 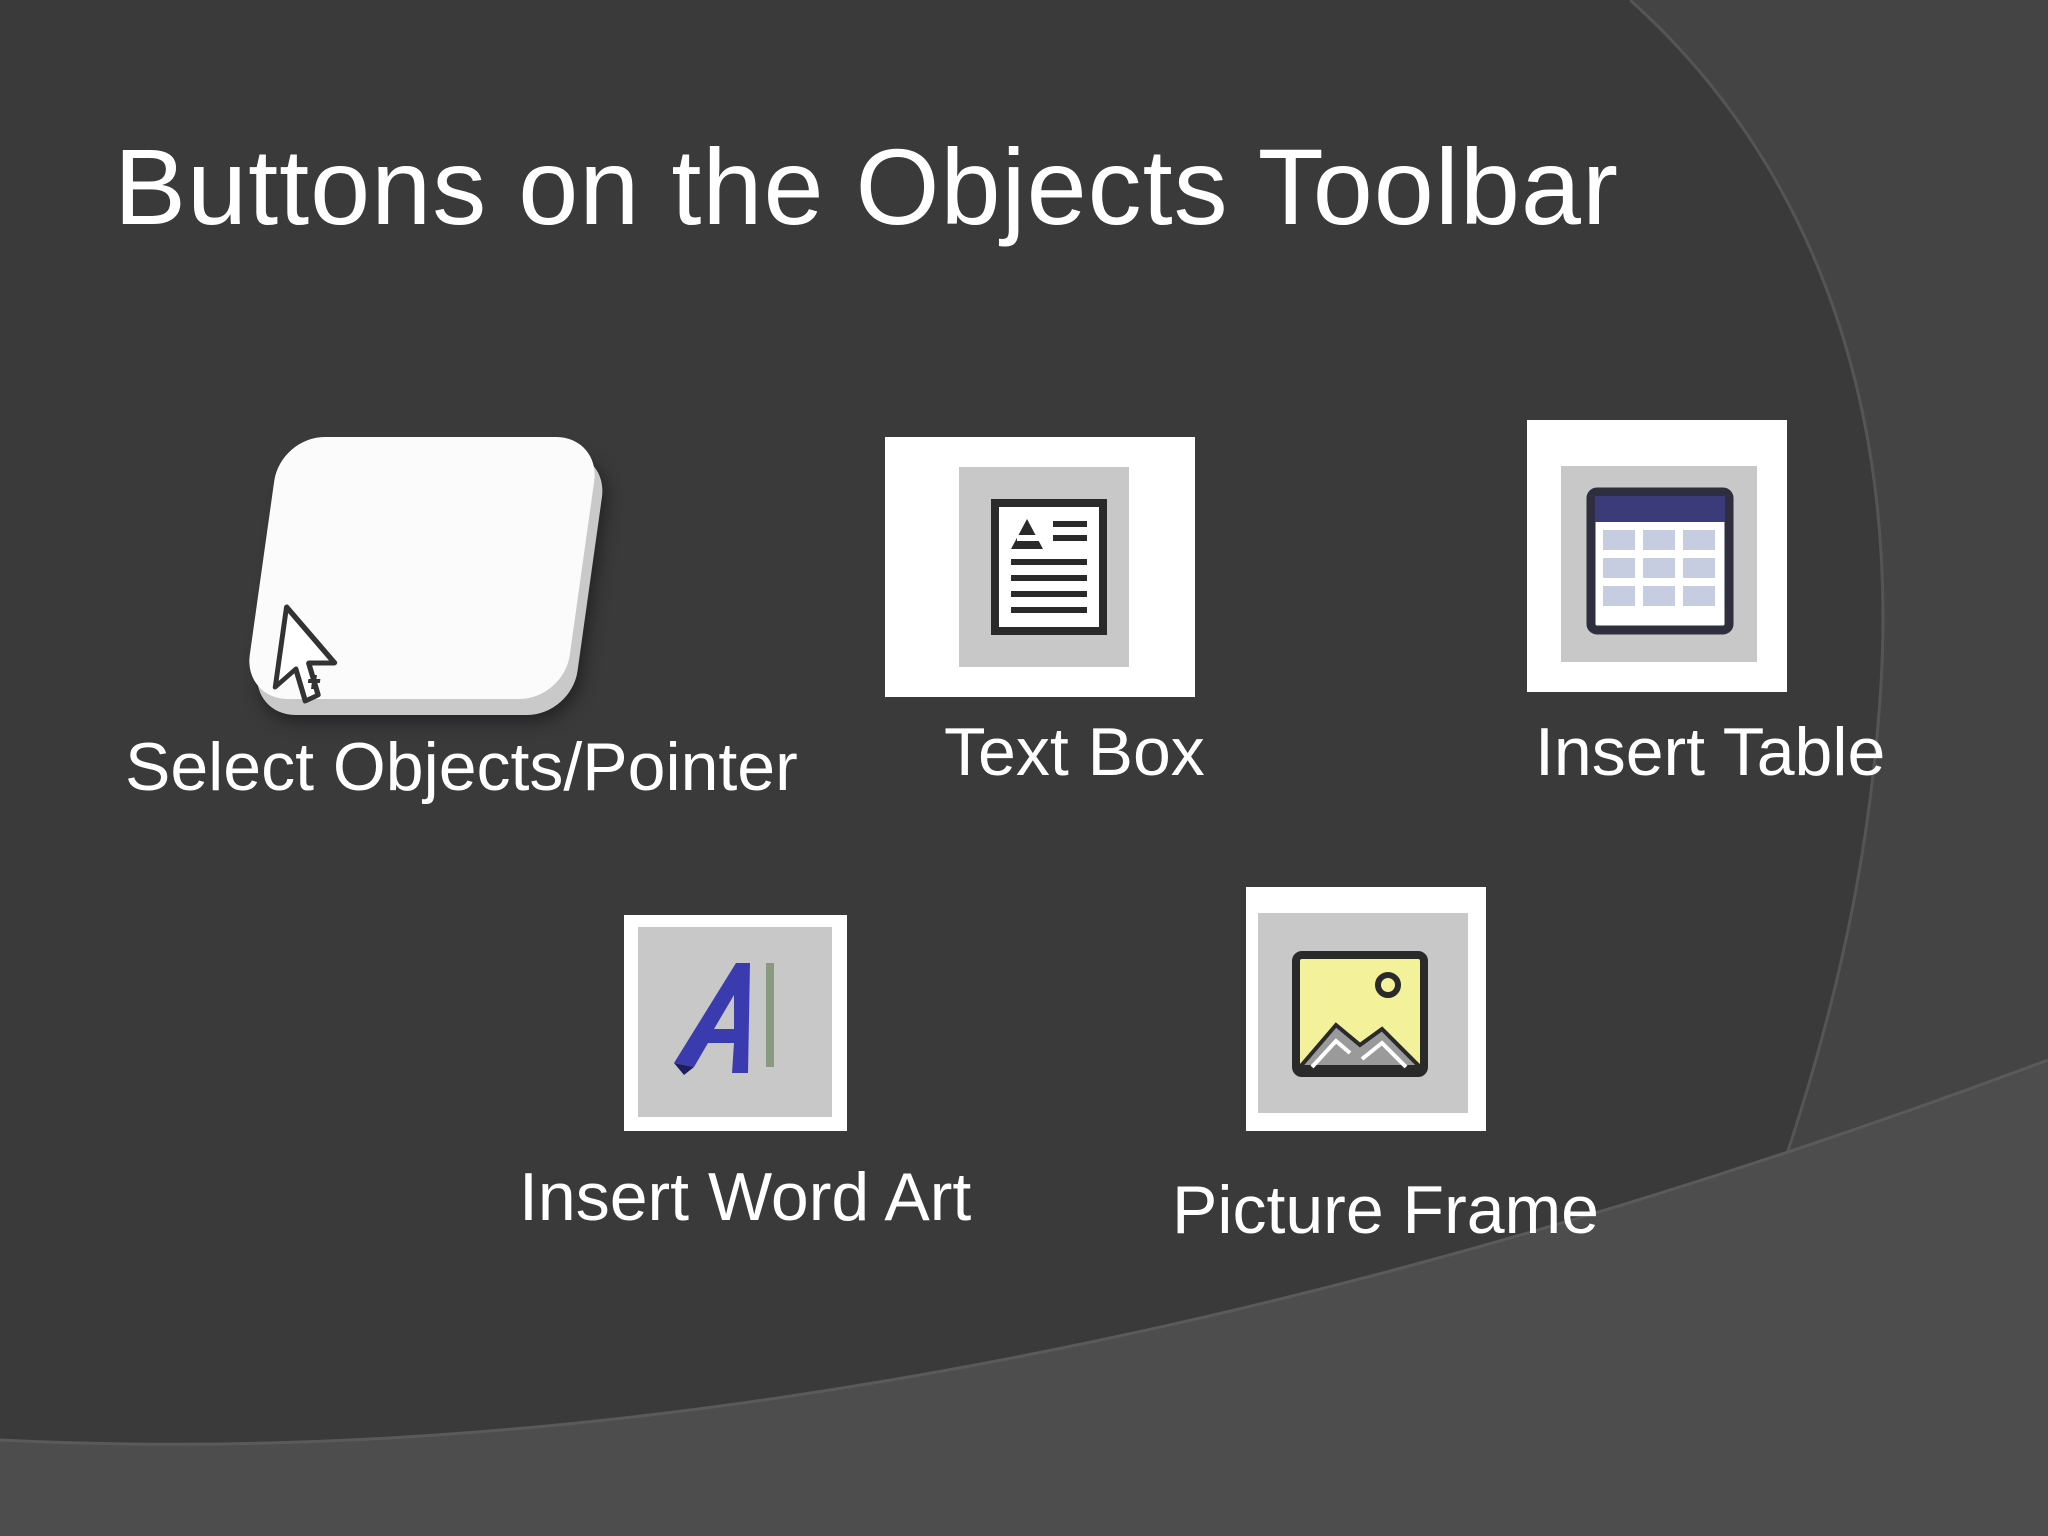 What do you see at coordinates (745, 1197) in the screenshot?
I see `insert-word-art-label: Insert Word Art` at bounding box center [745, 1197].